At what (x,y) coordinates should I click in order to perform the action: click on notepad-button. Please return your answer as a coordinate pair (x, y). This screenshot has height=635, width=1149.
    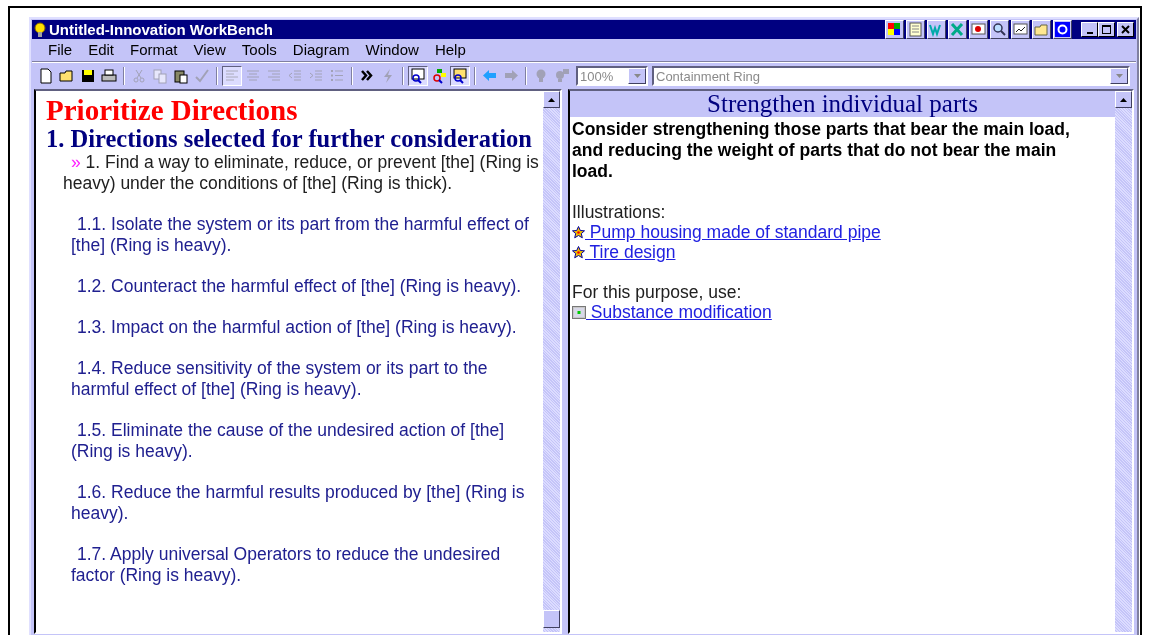
    Looking at the image, I should click on (915, 29).